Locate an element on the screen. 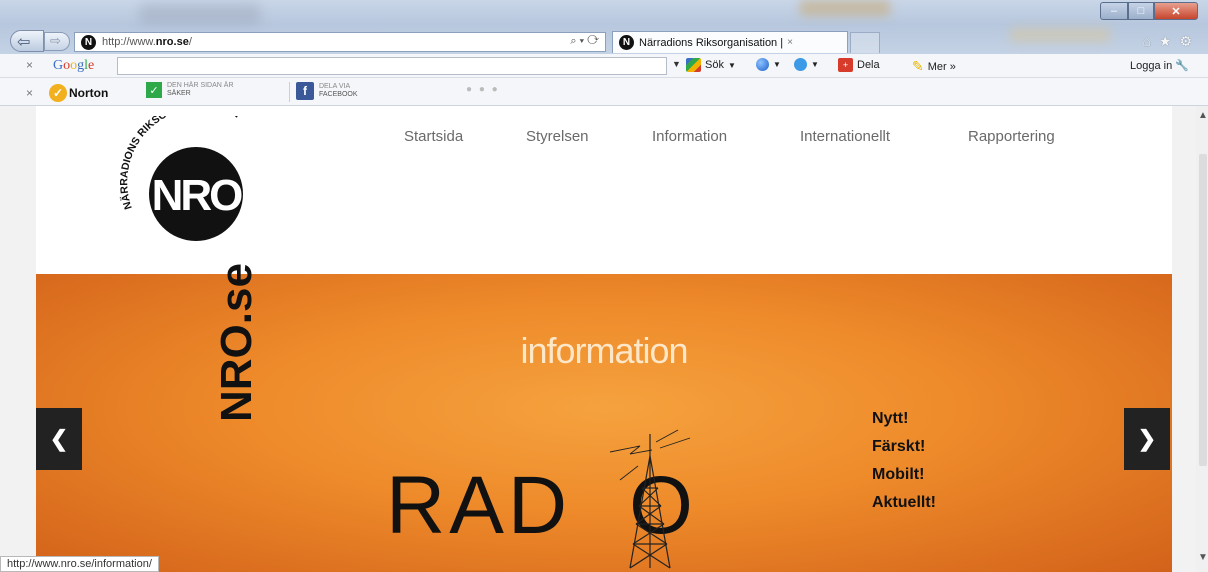  tag-aktuellt: Aktuellt! is located at coordinates (904, 502).